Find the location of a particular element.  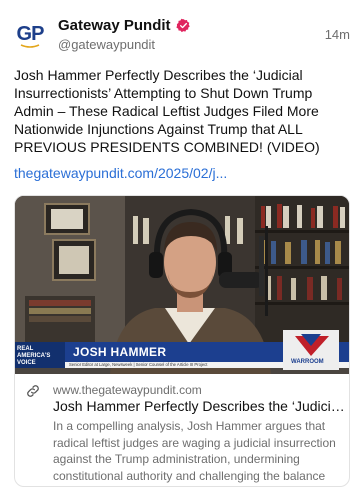

network-logo-text: REAL AMERICA'S VOICE is located at coordinates (34, 356).